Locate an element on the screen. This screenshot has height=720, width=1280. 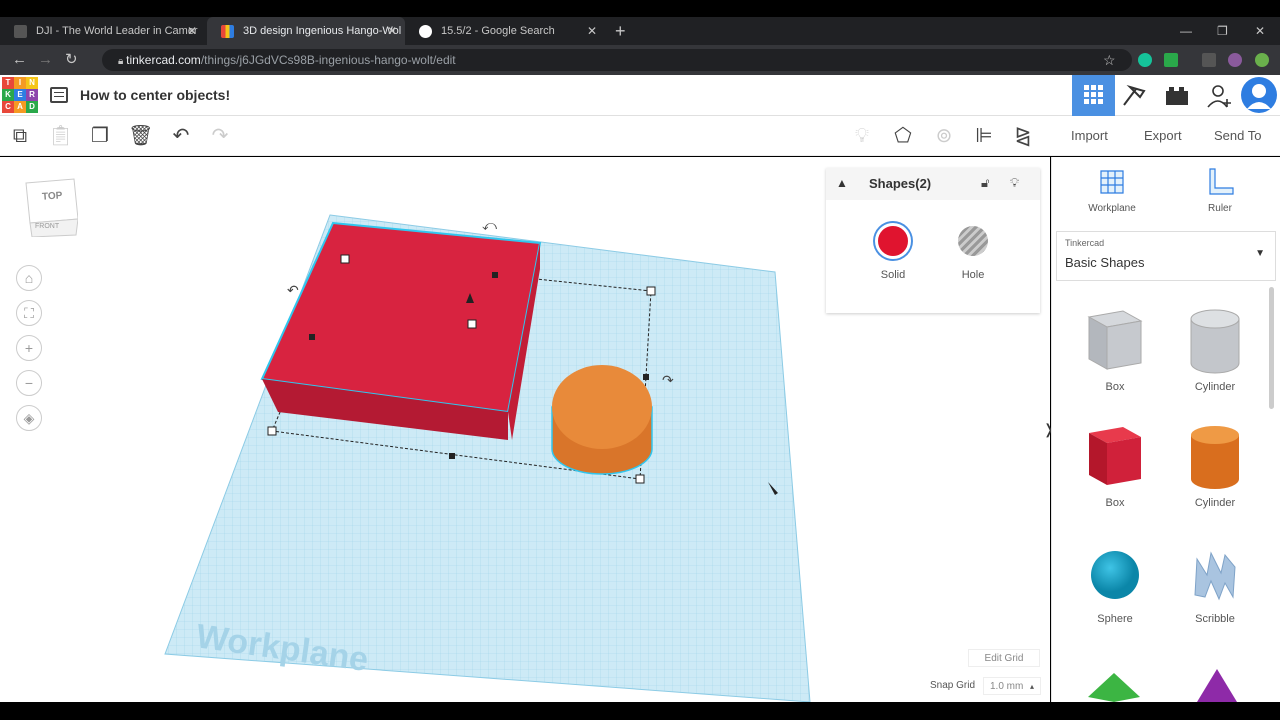
tab-label: 3D design Ingenious Hango-Wol is located at coordinates (322, 31).